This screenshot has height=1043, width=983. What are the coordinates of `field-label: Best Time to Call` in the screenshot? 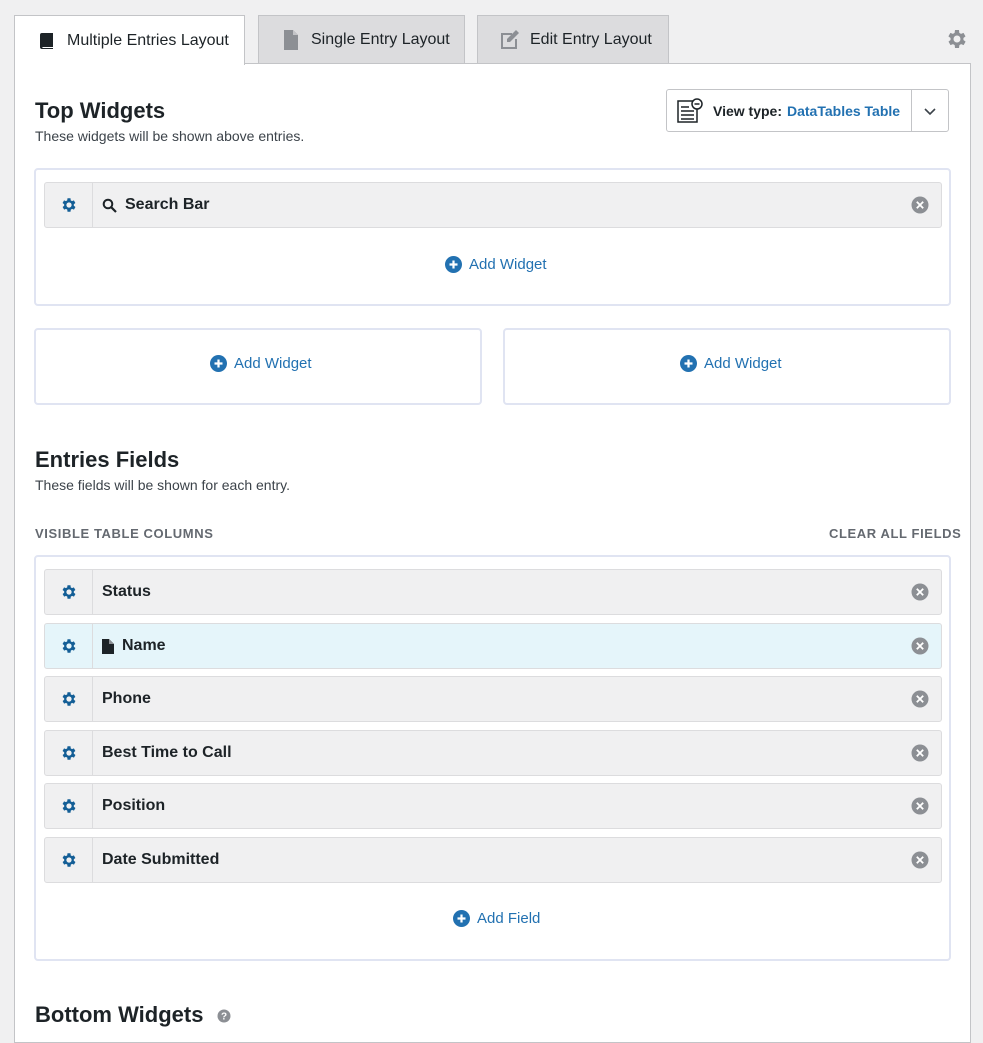 It's located at (167, 752).